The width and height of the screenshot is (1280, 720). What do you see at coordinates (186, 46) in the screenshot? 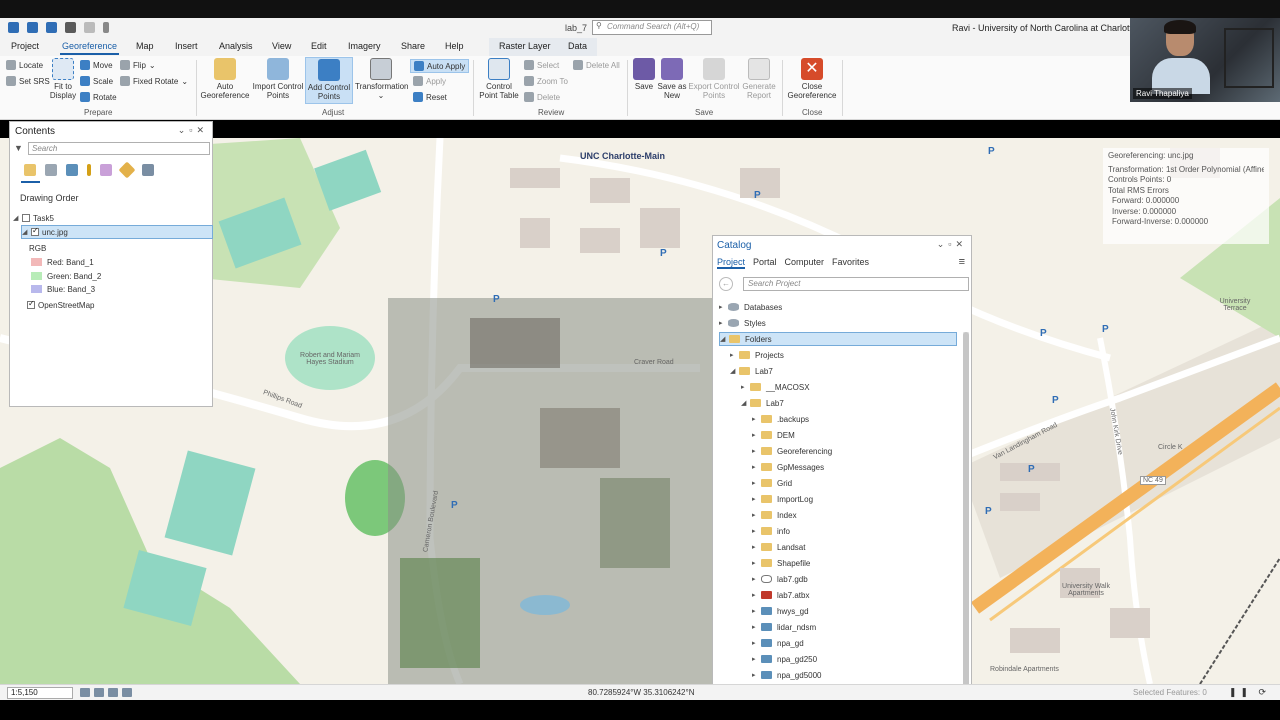
I see `tab-insert: Insert` at bounding box center [186, 46].